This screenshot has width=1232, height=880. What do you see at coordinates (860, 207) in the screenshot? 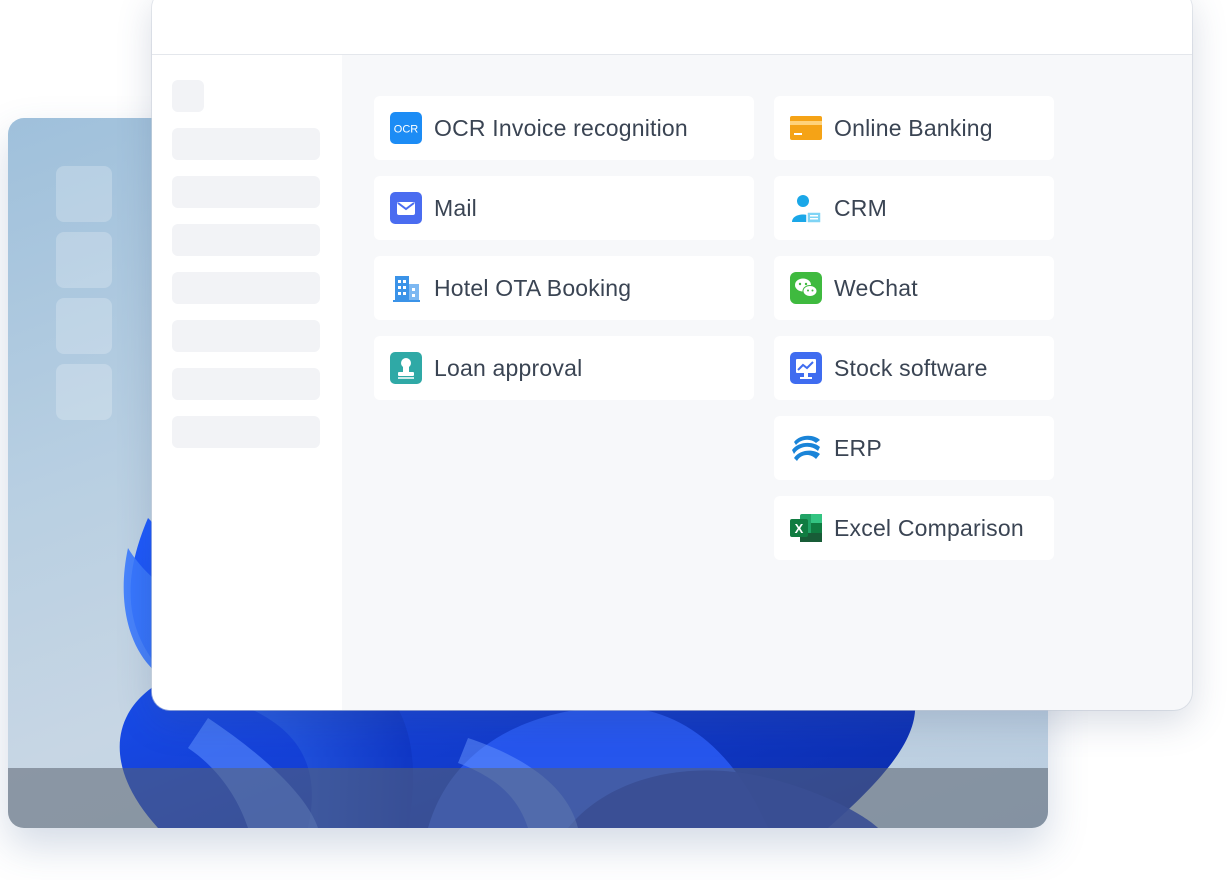
I see `app-label: CRM` at bounding box center [860, 207].